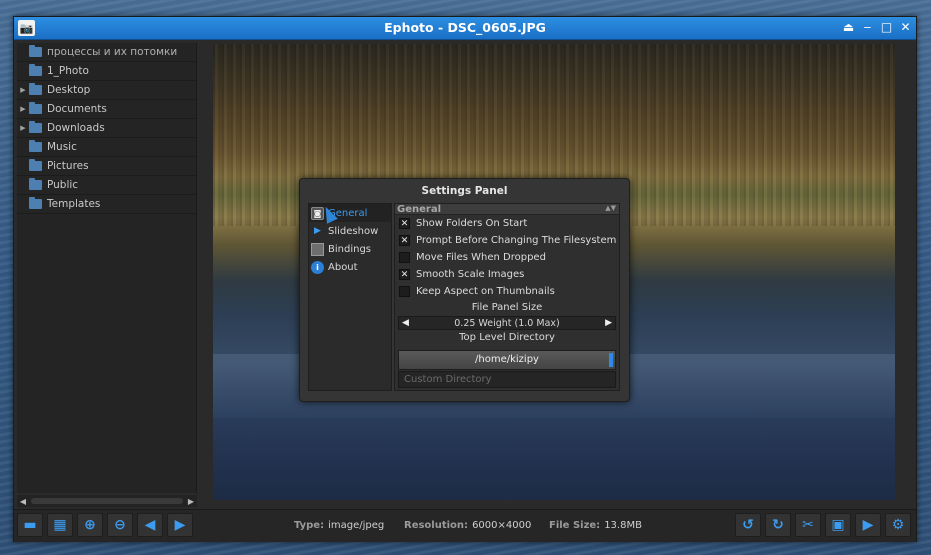  Describe the element at coordinates (595, 525) in the screenshot. I see `filesize-info: File Size: 13.8MB` at that location.